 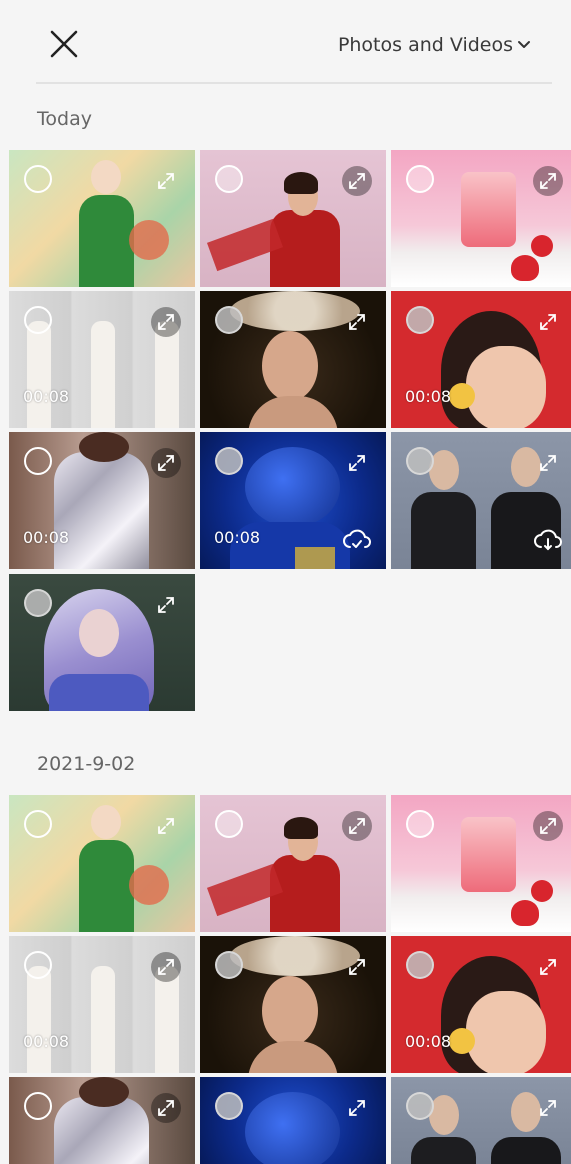 I want to click on section-title-today: Today, so click(x=64, y=119).